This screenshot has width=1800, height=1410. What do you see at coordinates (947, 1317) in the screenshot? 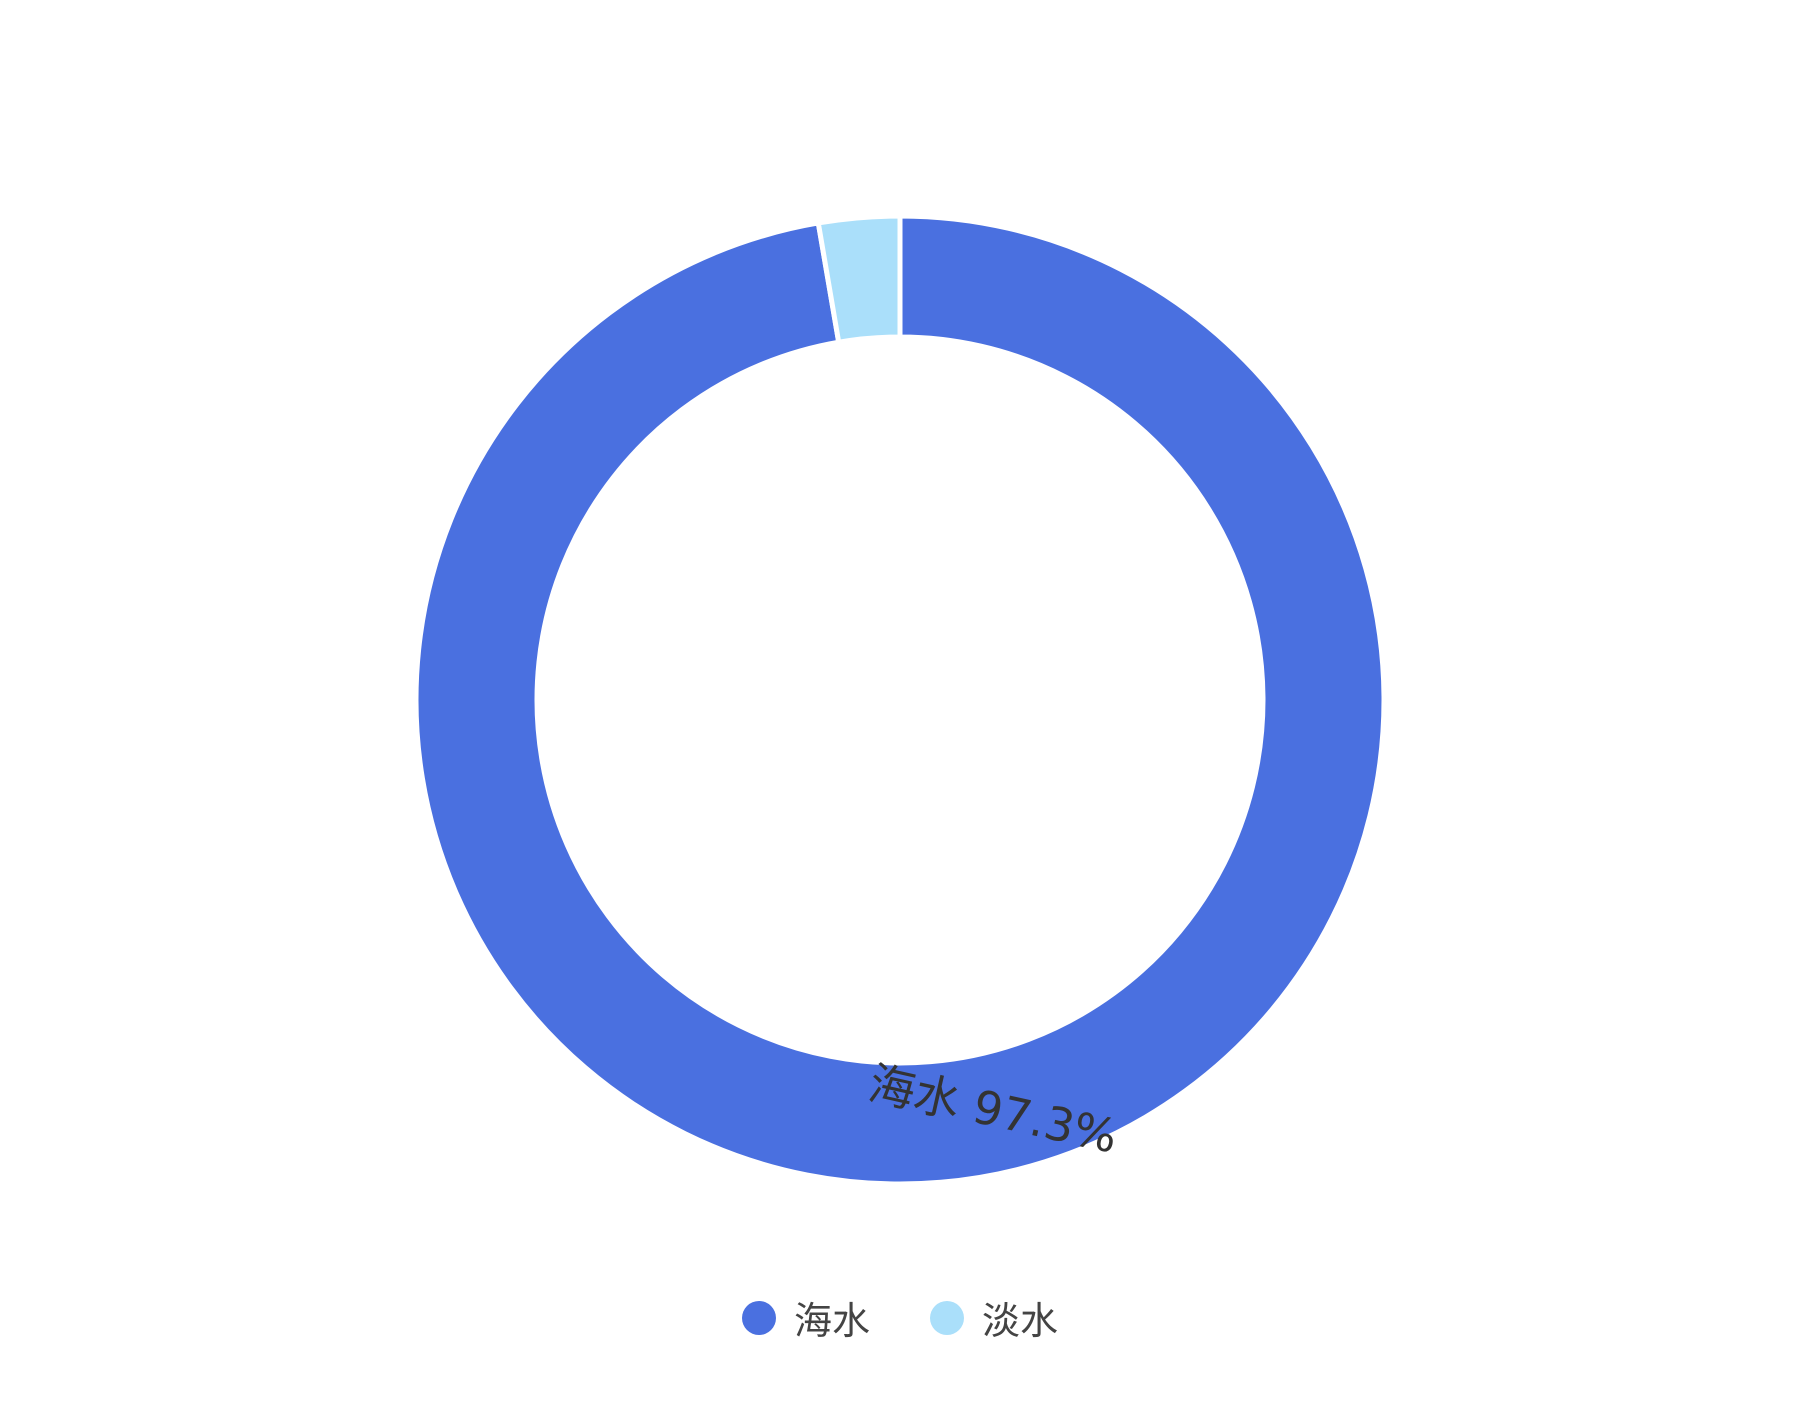
I see `legend-swatch-freshwater` at bounding box center [947, 1317].